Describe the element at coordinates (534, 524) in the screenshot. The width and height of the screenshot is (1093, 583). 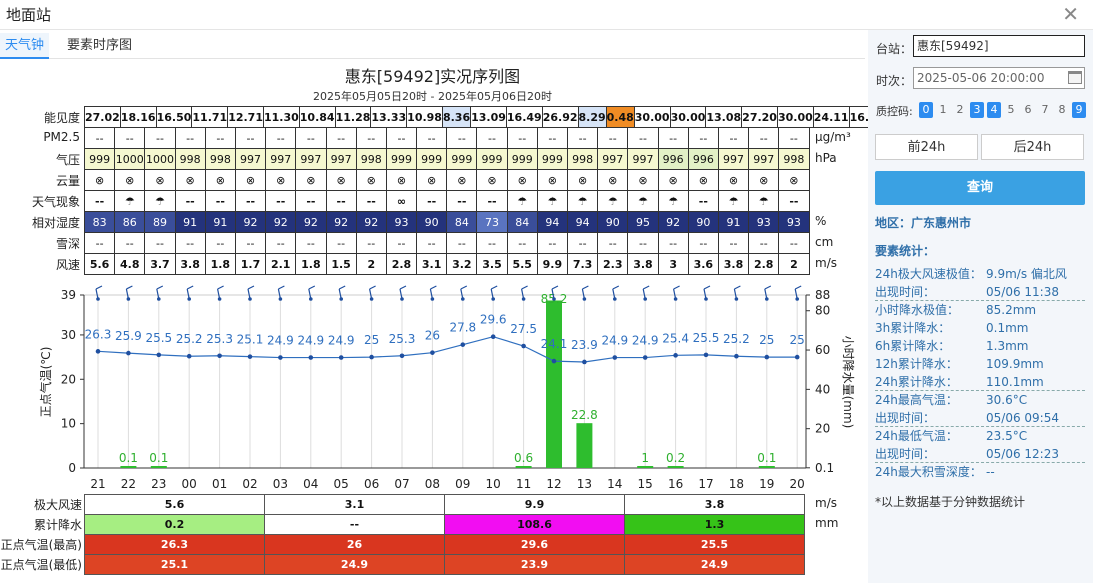
I see `summary-cell: 108.6` at that location.